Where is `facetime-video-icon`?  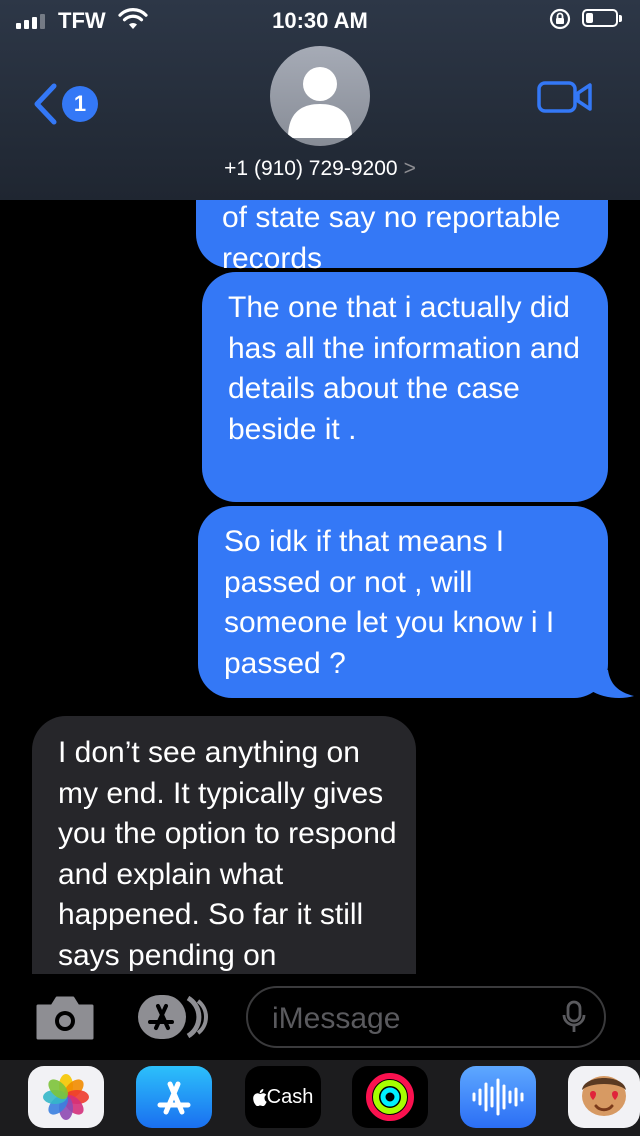 facetime-video-icon is located at coordinates (565, 97).